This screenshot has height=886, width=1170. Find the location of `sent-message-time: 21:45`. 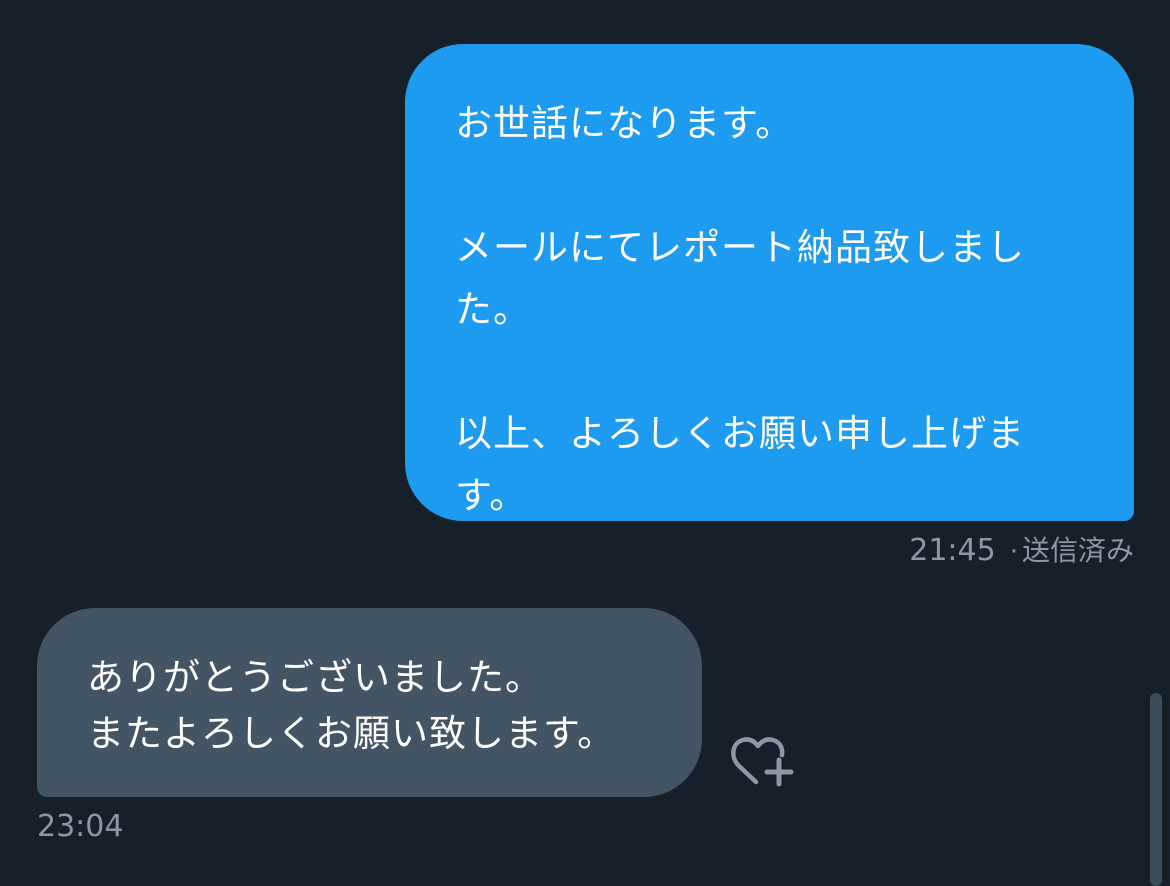

sent-message-time: 21:45 is located at coordinates (952, 550).